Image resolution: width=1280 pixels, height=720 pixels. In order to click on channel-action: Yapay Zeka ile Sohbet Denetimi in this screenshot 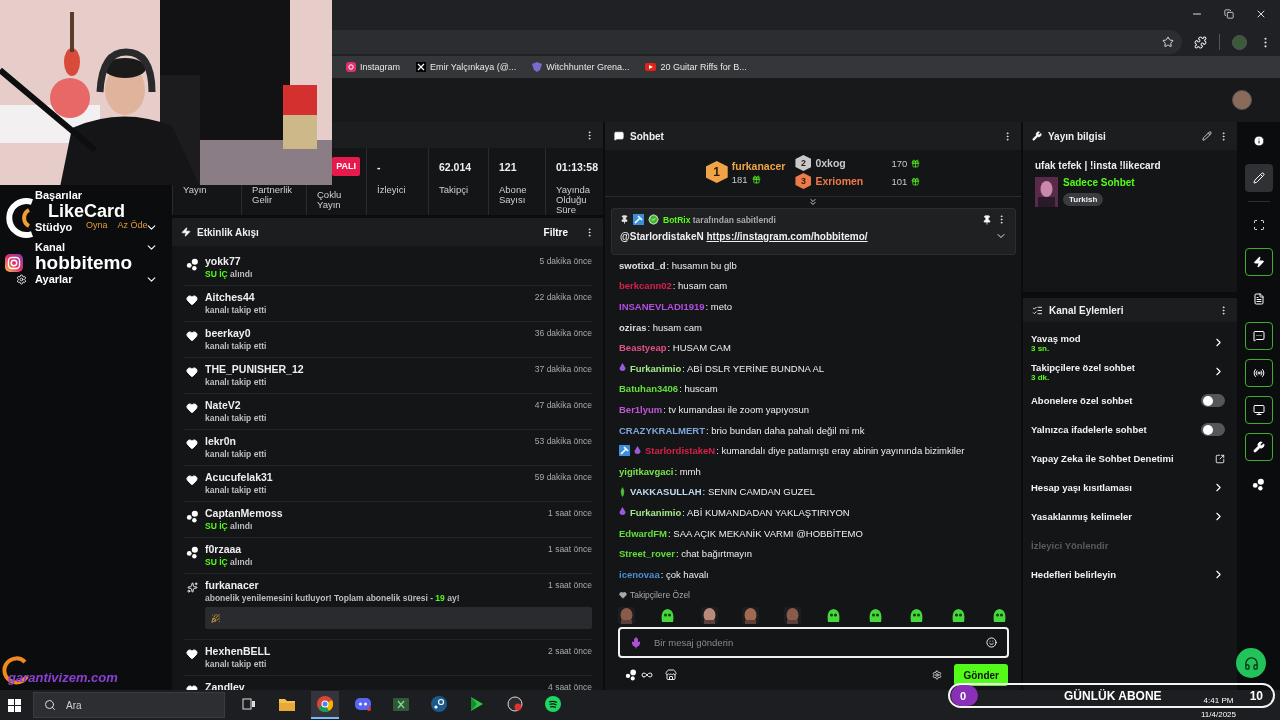, I will do `click(1130, 458)`.